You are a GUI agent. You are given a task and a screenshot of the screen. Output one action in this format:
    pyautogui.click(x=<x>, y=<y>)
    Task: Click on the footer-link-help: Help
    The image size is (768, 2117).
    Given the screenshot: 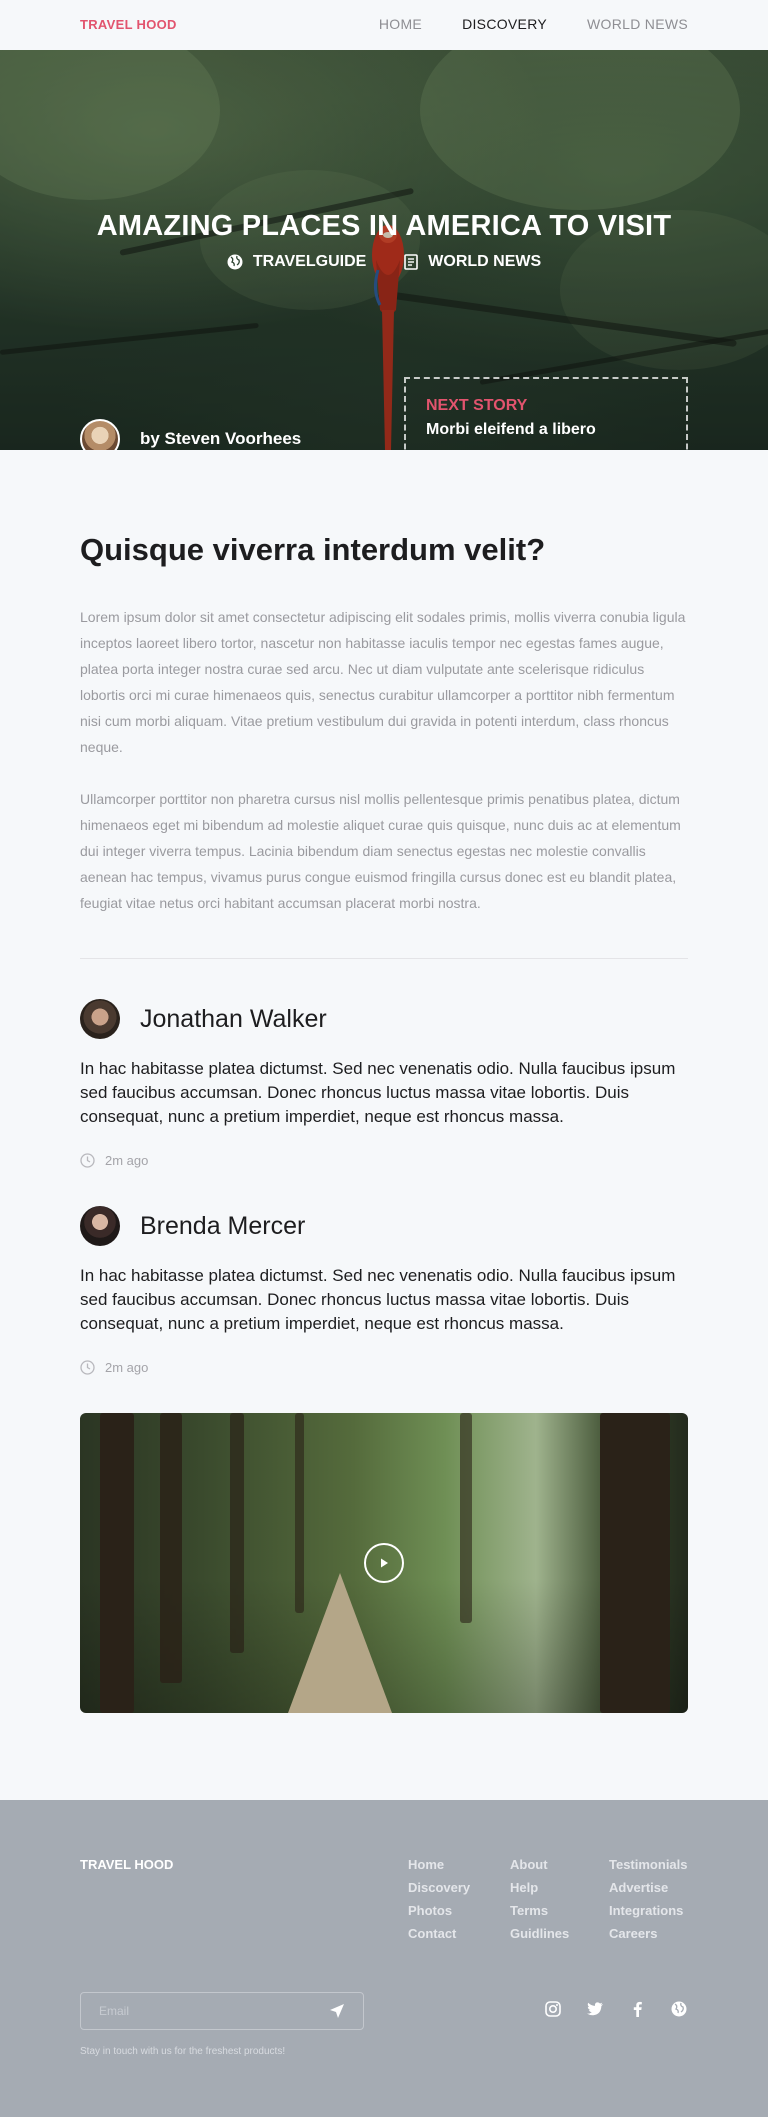 What is the action you would take?
    pyautogui.click(x=559, y=1887)
    